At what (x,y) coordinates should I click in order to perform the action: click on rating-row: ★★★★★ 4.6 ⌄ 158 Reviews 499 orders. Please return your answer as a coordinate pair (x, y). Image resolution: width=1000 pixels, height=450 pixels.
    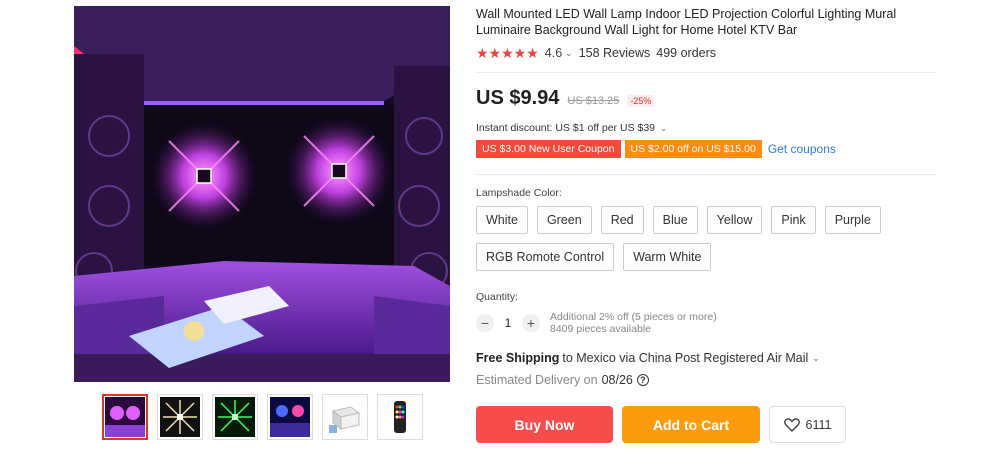
    Looking at the image, I should click on (706, 53).